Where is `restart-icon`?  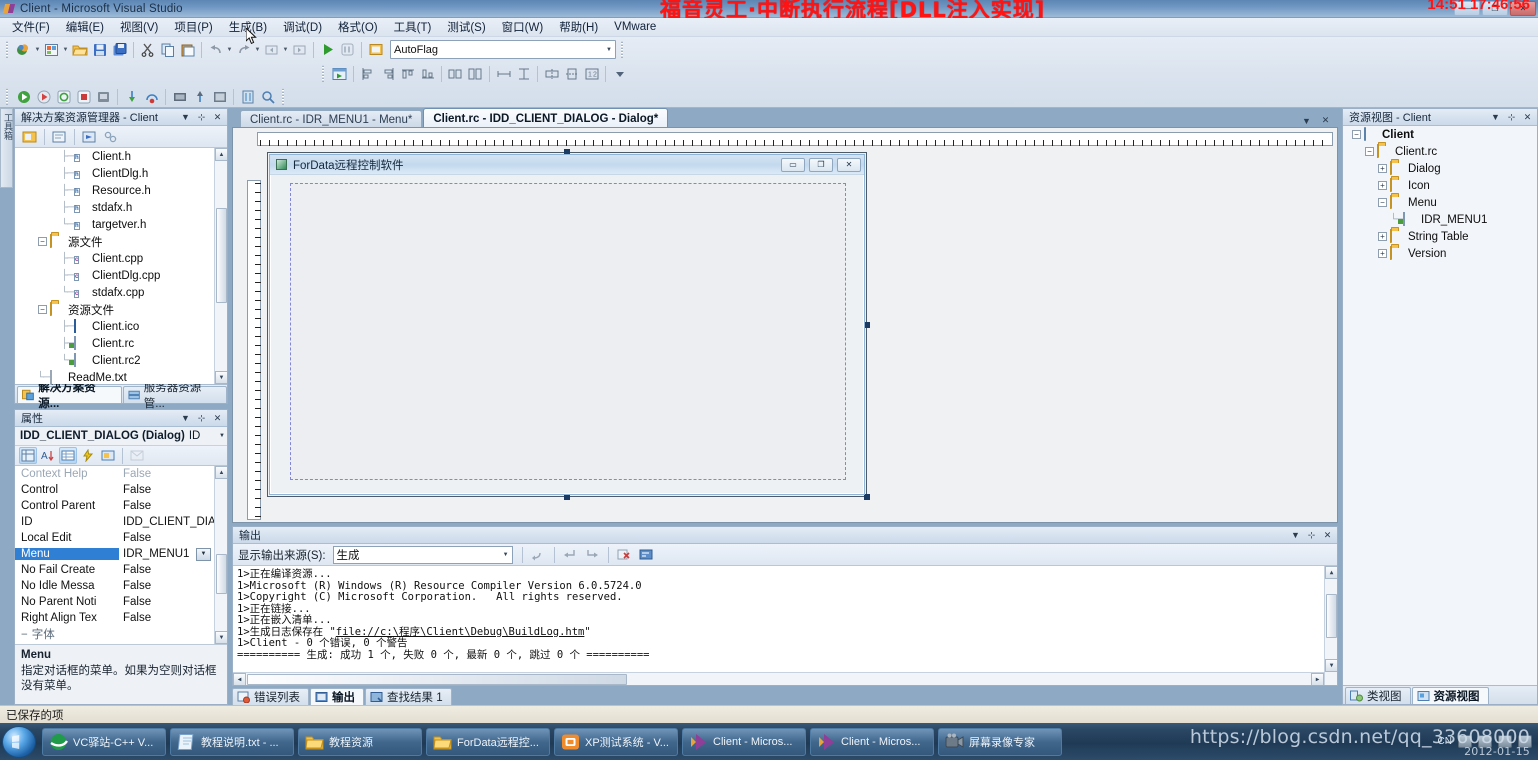
restart-icon is located at coordinates (63, 96).